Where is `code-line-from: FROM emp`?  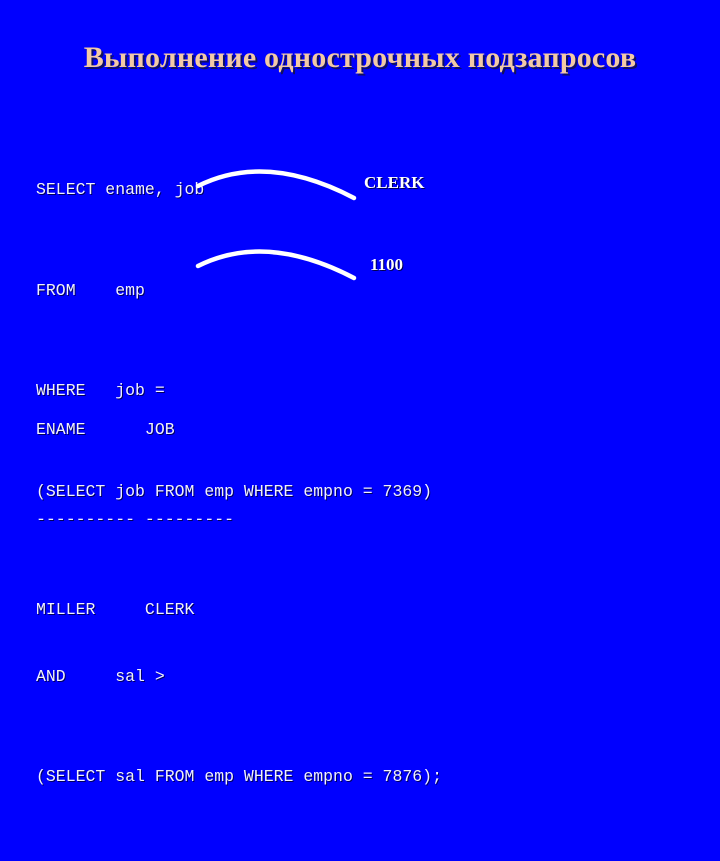
code-line-from: FROM emp is located at coordinates (90, 290).